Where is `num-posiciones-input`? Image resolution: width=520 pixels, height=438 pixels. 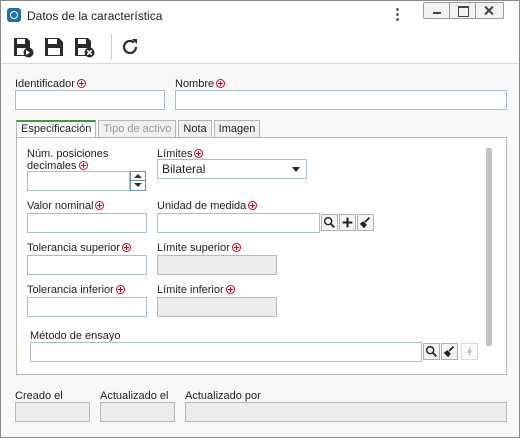
num-posiciones-input is located at coordinates (78, 181).